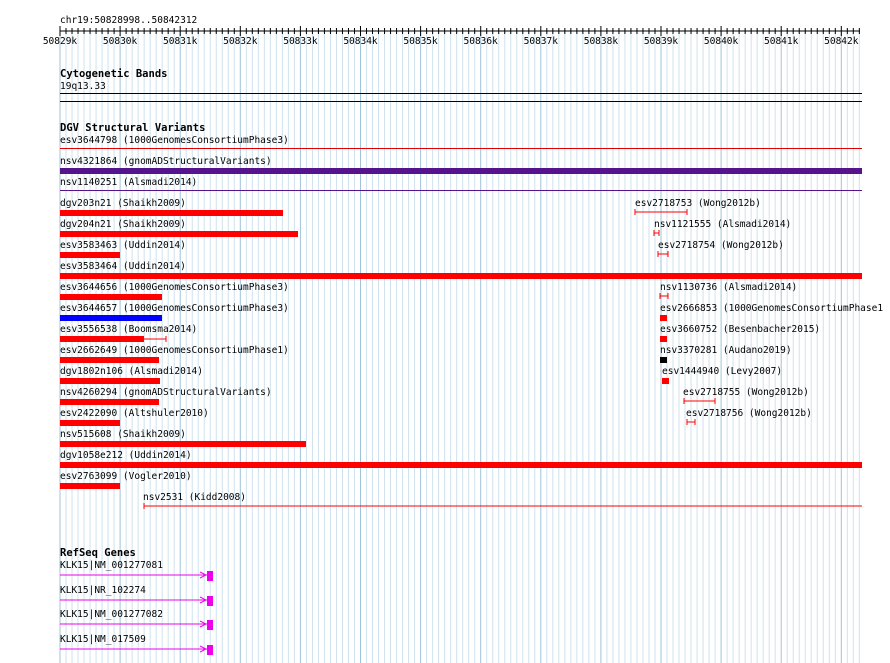  I want to click on ruler-tick-label: 50836k, so click(480, 41).